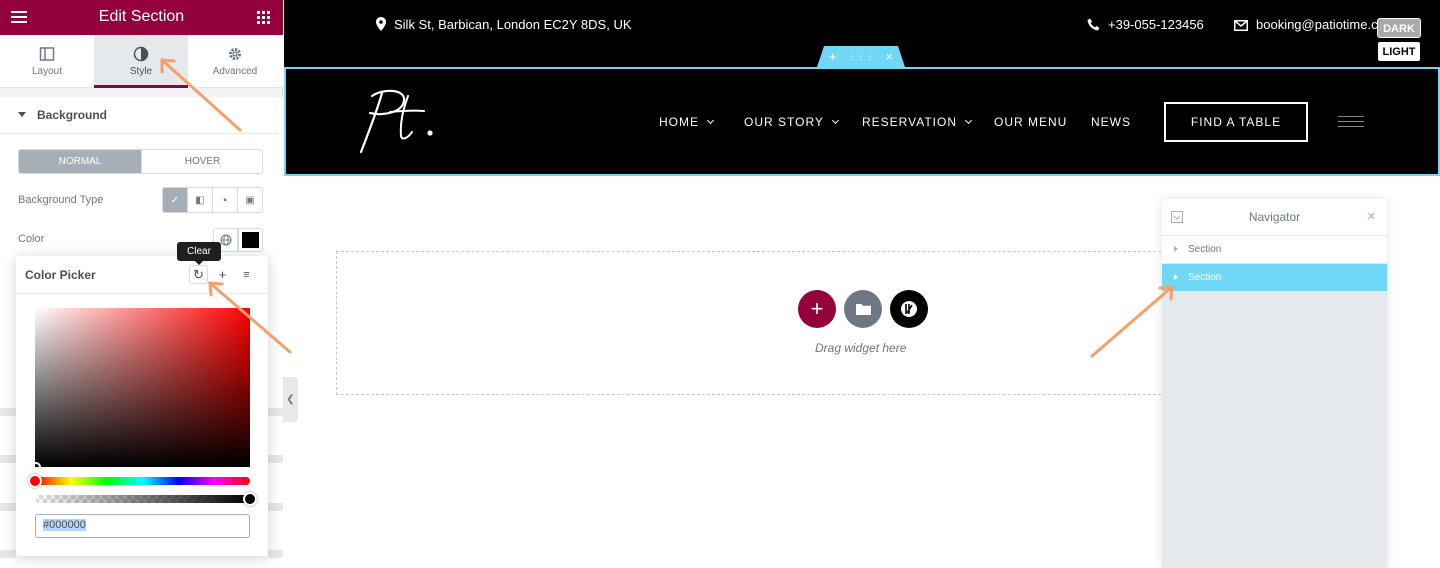 This screenshot has width=1440, height=568. I want to click on section-handle: + ⋮⋮⋮ ×, so click(861, 56).